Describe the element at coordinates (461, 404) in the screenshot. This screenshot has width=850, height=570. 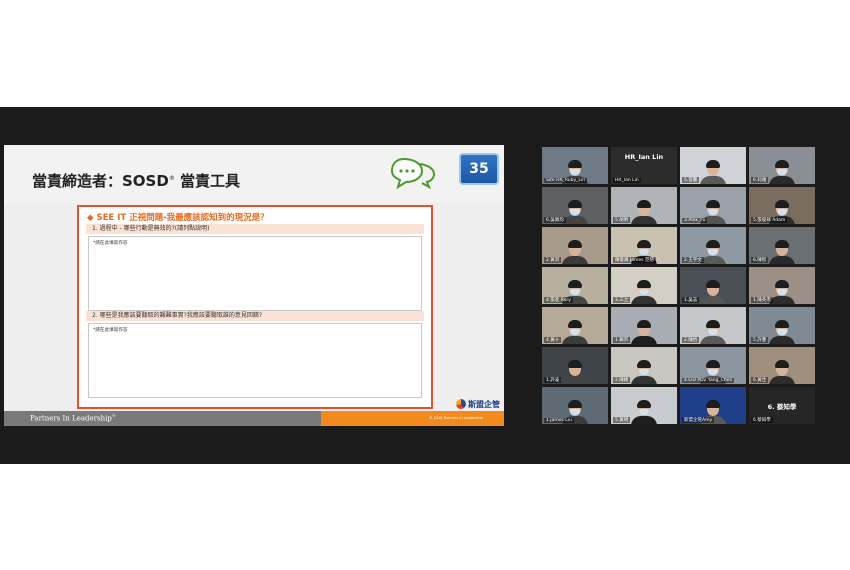
I see `logo-mark-icon` at that location.